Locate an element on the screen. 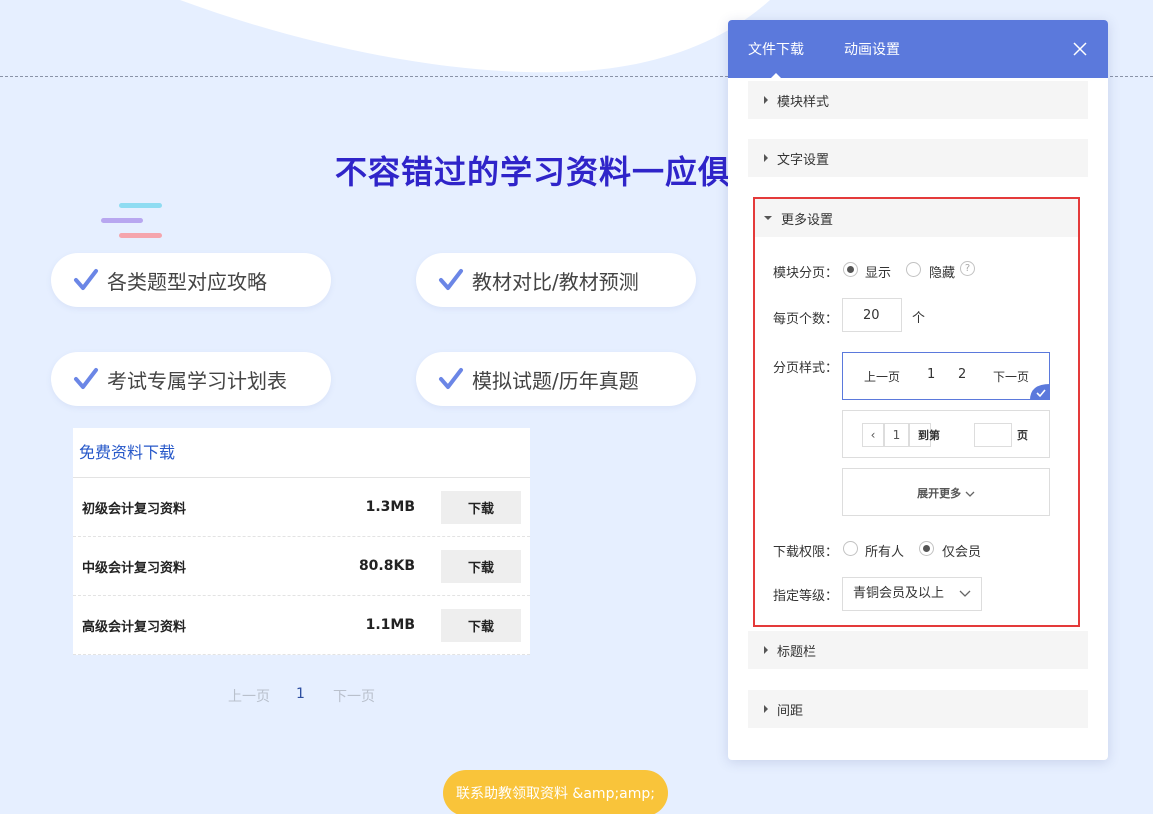 The image size is (1153, 814). radio-hide is located at coordinates (913, 269).